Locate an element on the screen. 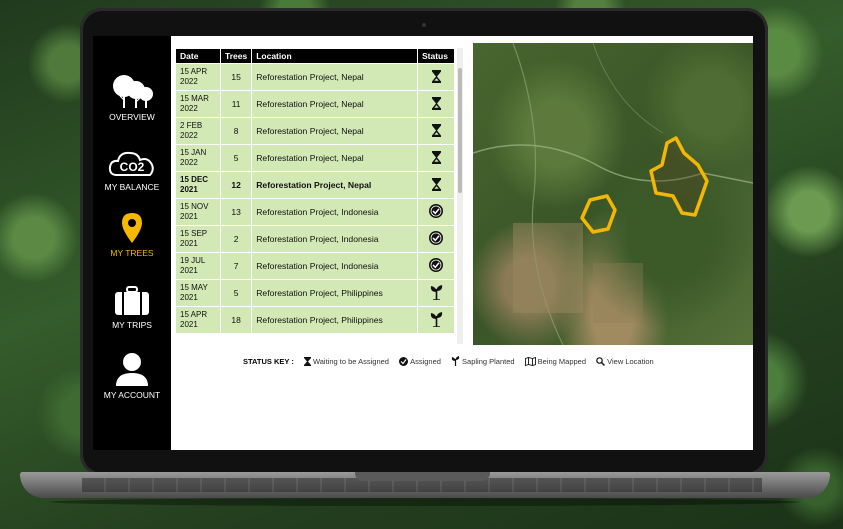 Image resolution: width=843 pixels, height=529 pixels. column-header-status: Status is located at coordinates (436, 56).